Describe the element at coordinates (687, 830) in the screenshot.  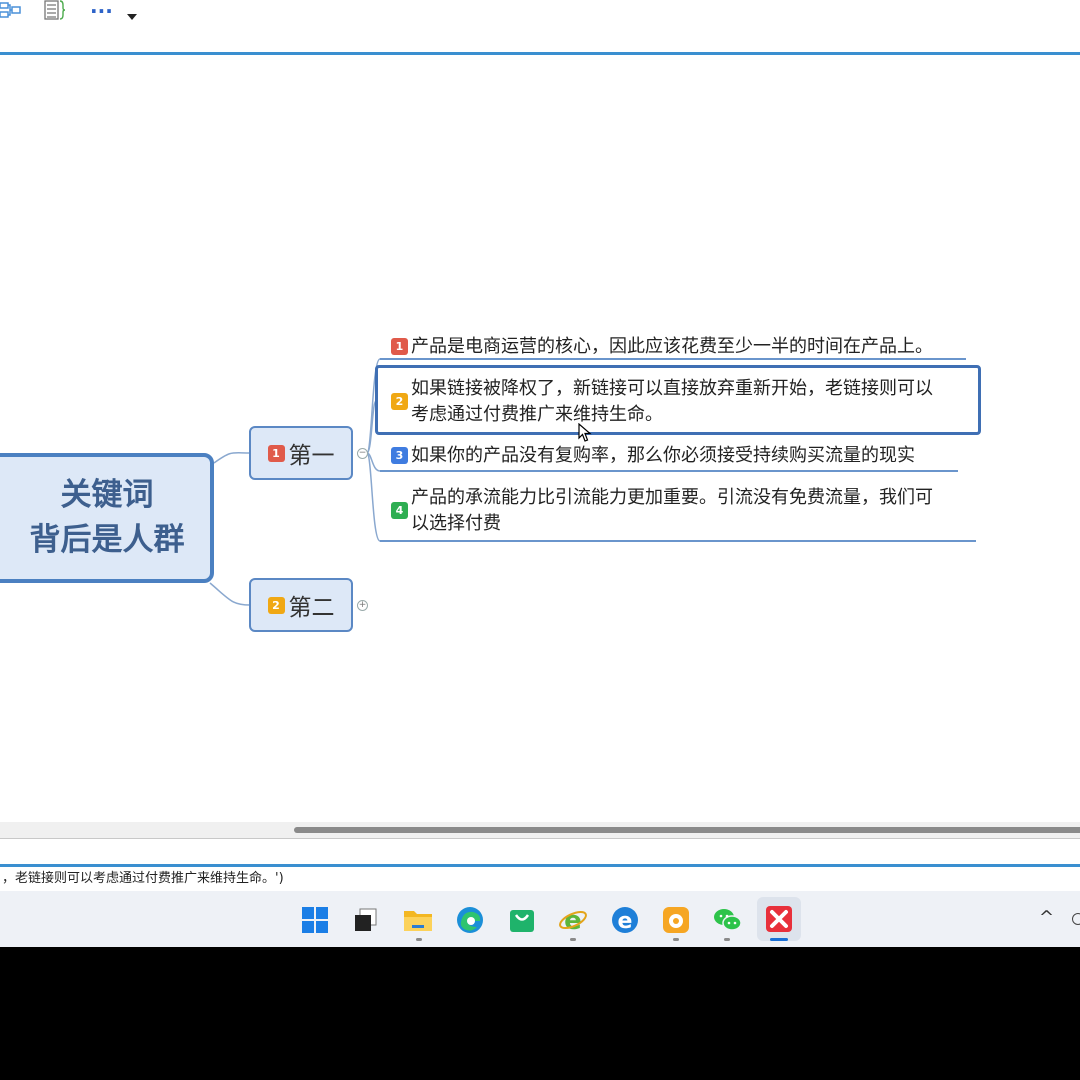
I see `scrollbar-thumb` at that location.